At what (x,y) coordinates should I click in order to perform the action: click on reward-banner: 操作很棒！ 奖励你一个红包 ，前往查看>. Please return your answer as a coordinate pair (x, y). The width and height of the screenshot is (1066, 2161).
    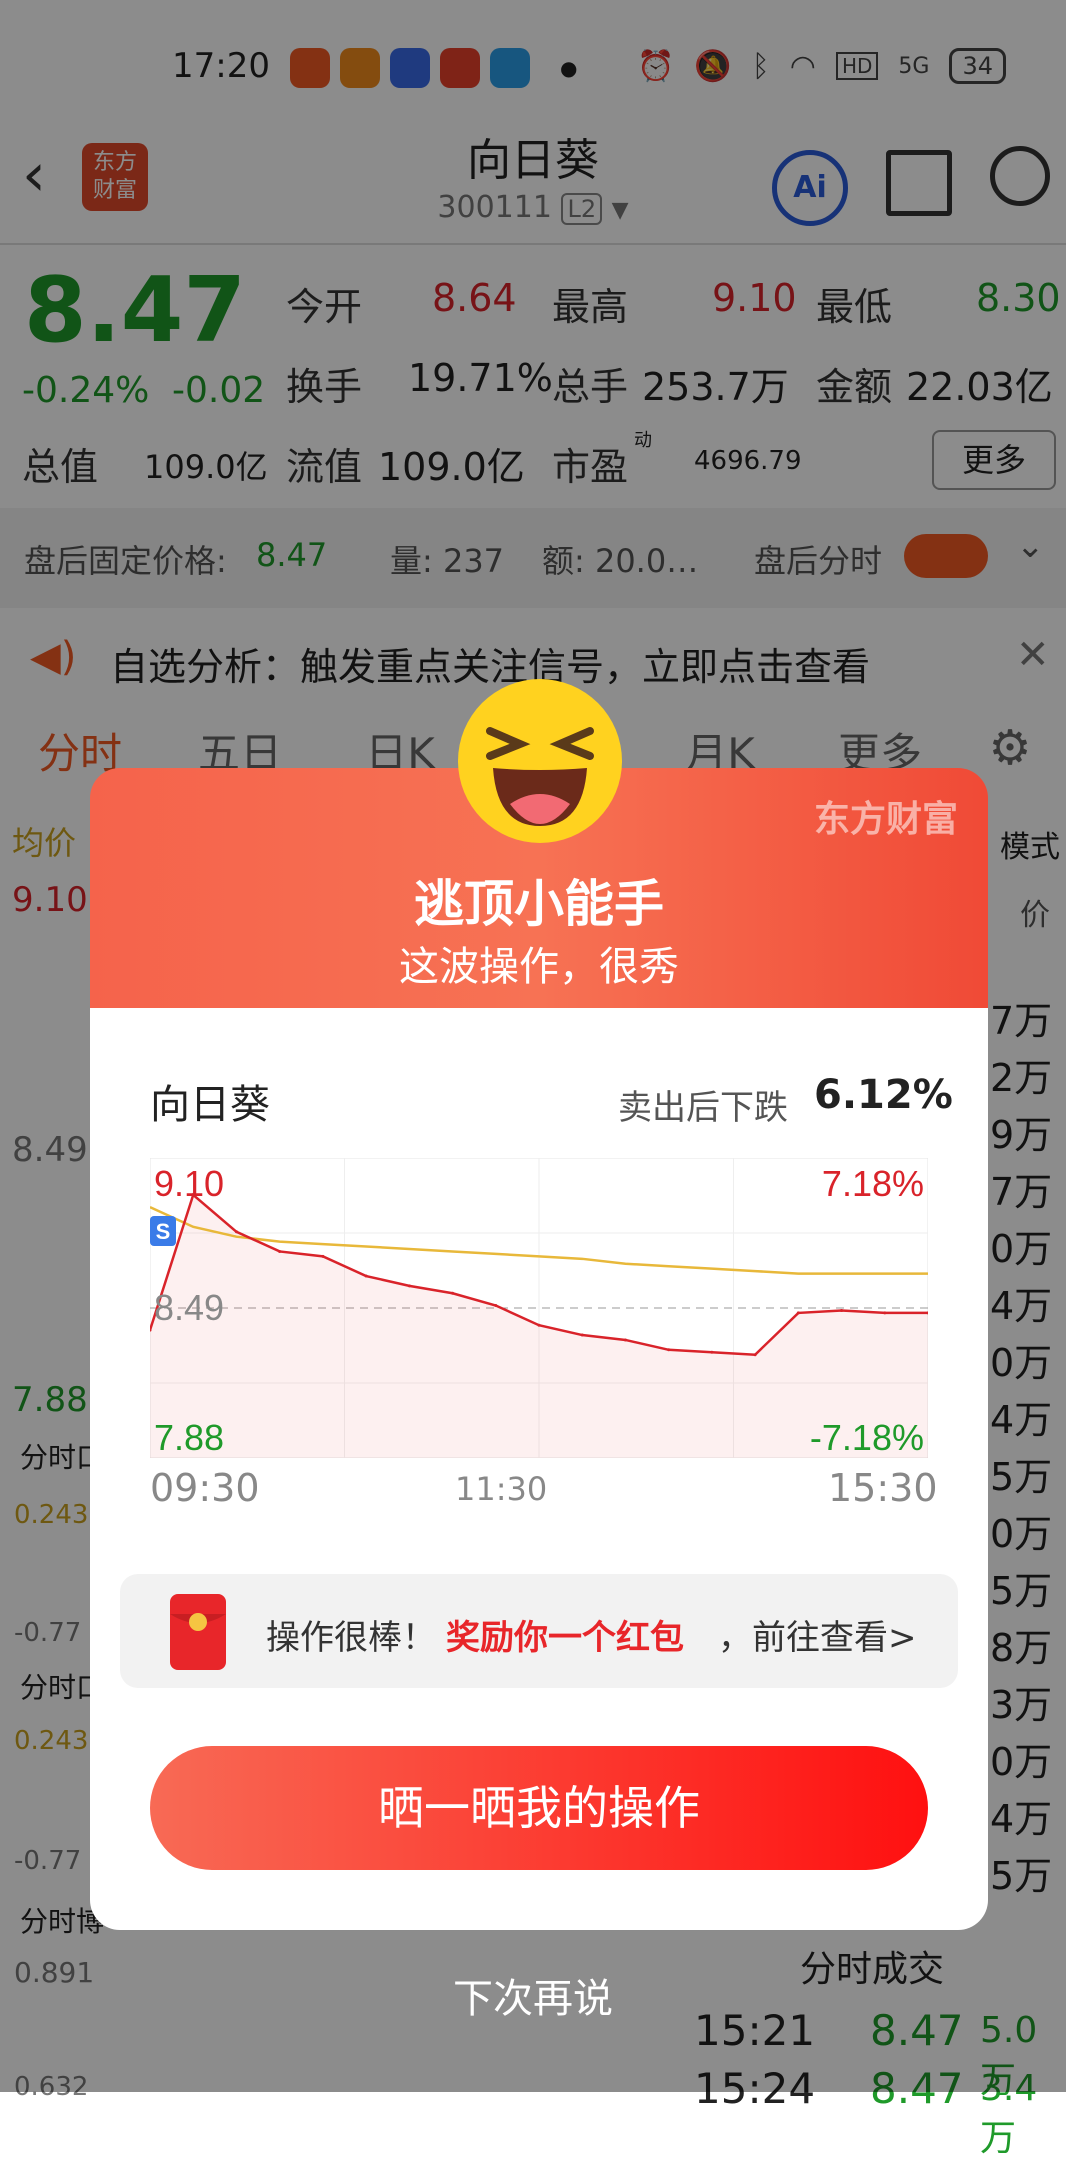
    Looking at the image, I should click on (539, 1631).